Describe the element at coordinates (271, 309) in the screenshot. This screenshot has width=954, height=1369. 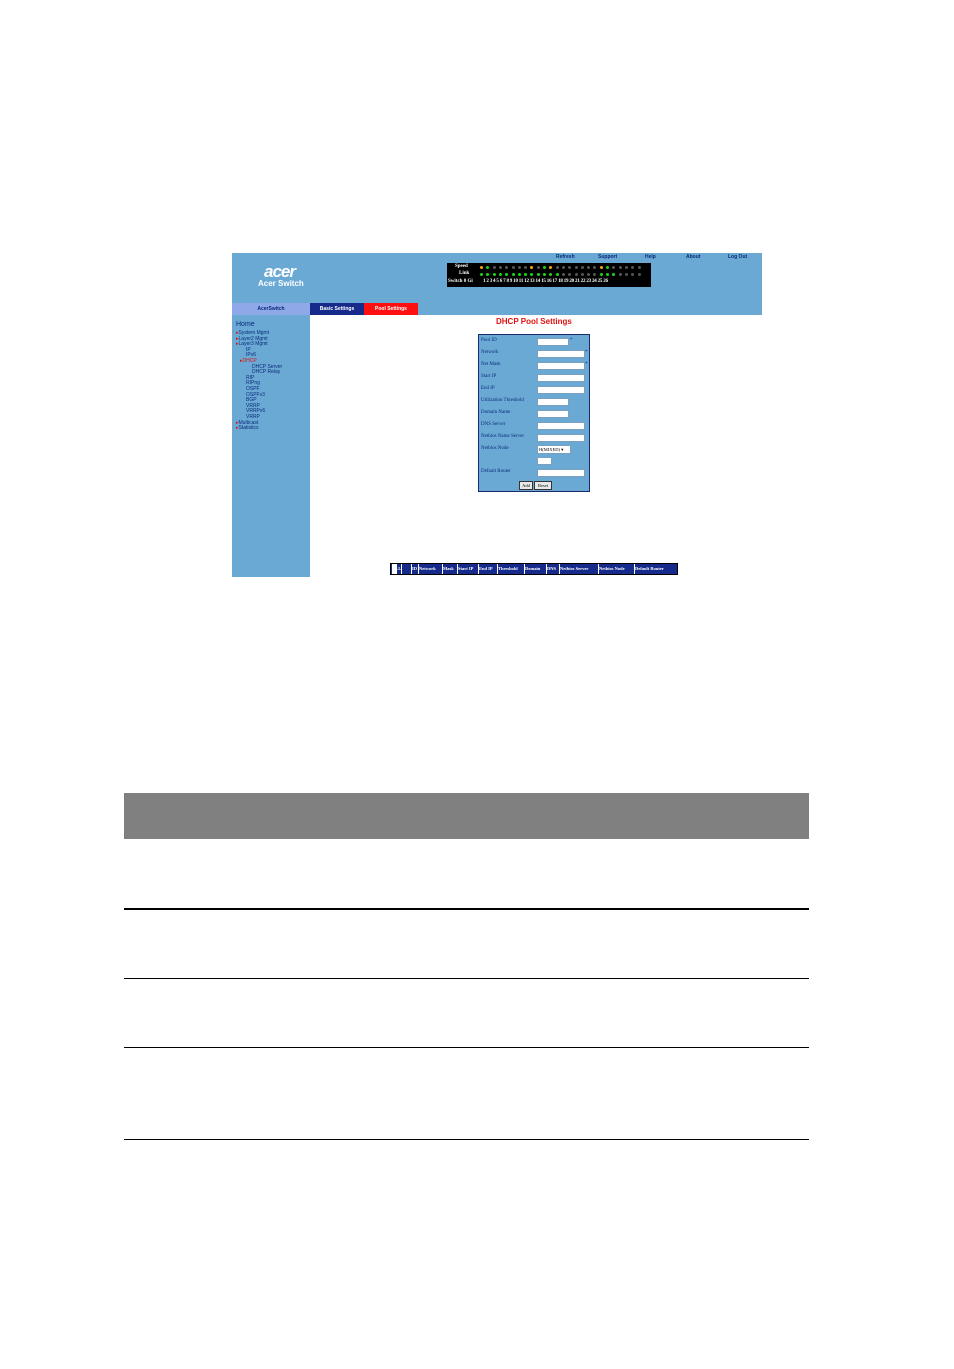
I see `tab-acerswitch: AcerSwitch` at that location.